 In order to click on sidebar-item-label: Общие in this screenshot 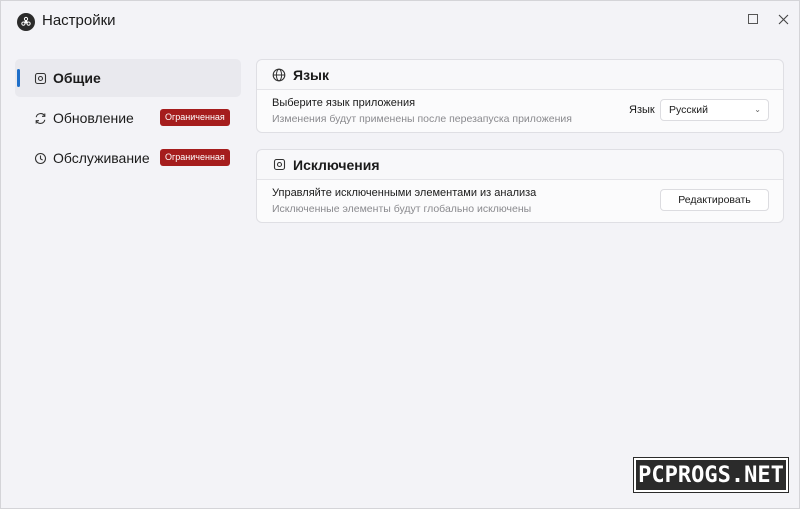, I will do `click(77, 78)`.